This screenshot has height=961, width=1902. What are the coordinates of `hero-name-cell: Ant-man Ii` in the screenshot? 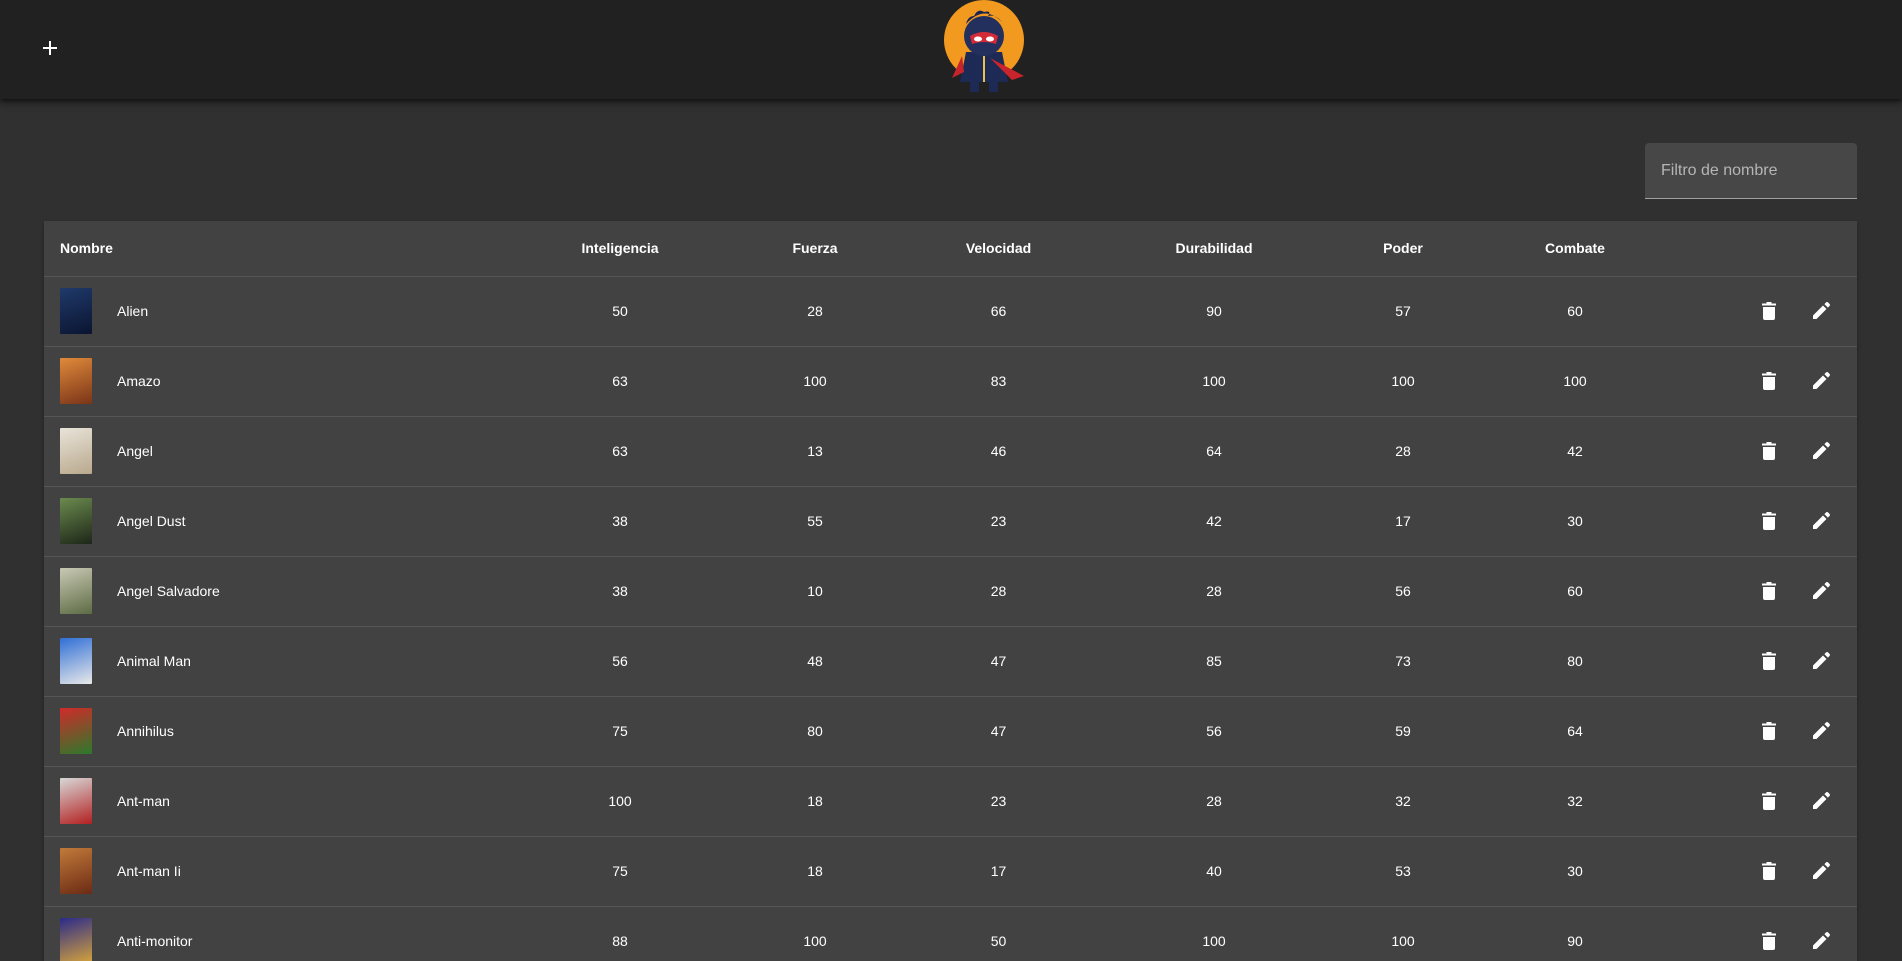 It's located at (279, 871).